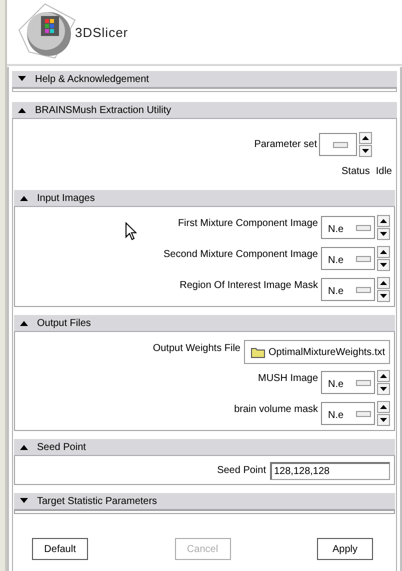 Image resolution: width=402 pixels, height=571 pixels. What do you see at coordinates (131, 231) in the screenshot?
I see `mouse-cursor-icon` at bounding box center [131, 231].